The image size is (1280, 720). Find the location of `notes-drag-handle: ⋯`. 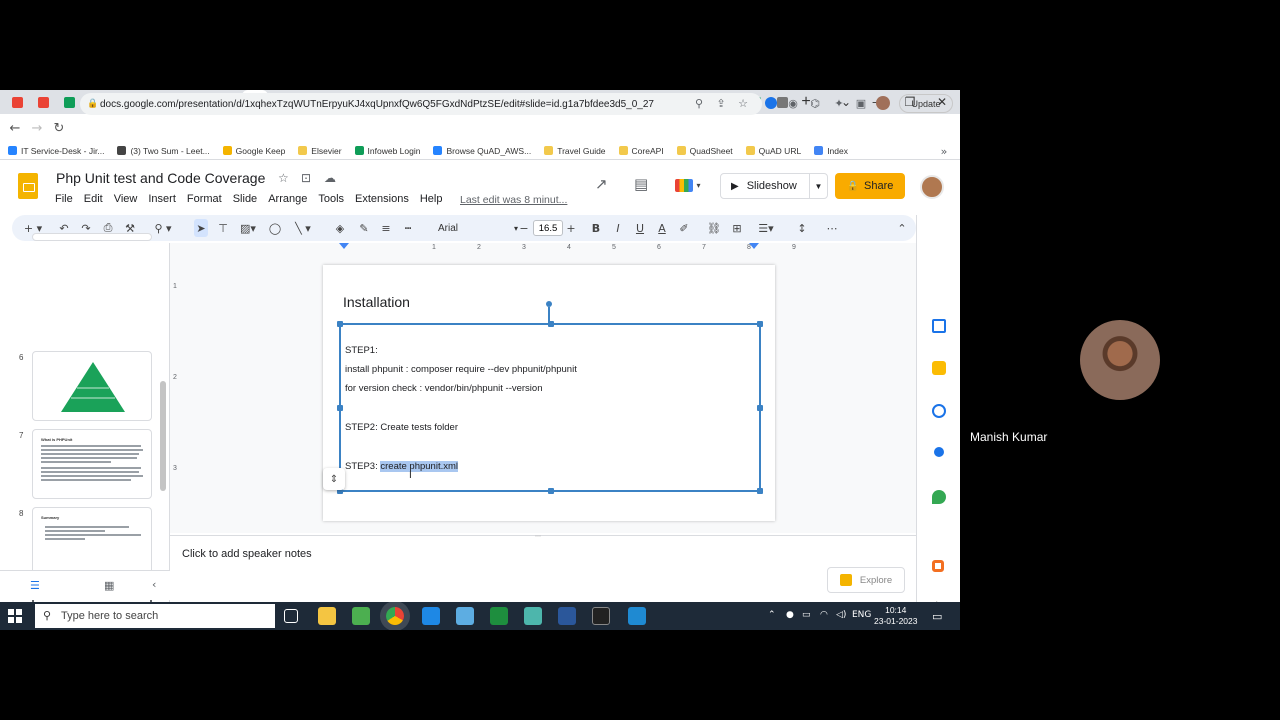

notes-drag-handle: ⋯ is located at coordinates (538, 536).